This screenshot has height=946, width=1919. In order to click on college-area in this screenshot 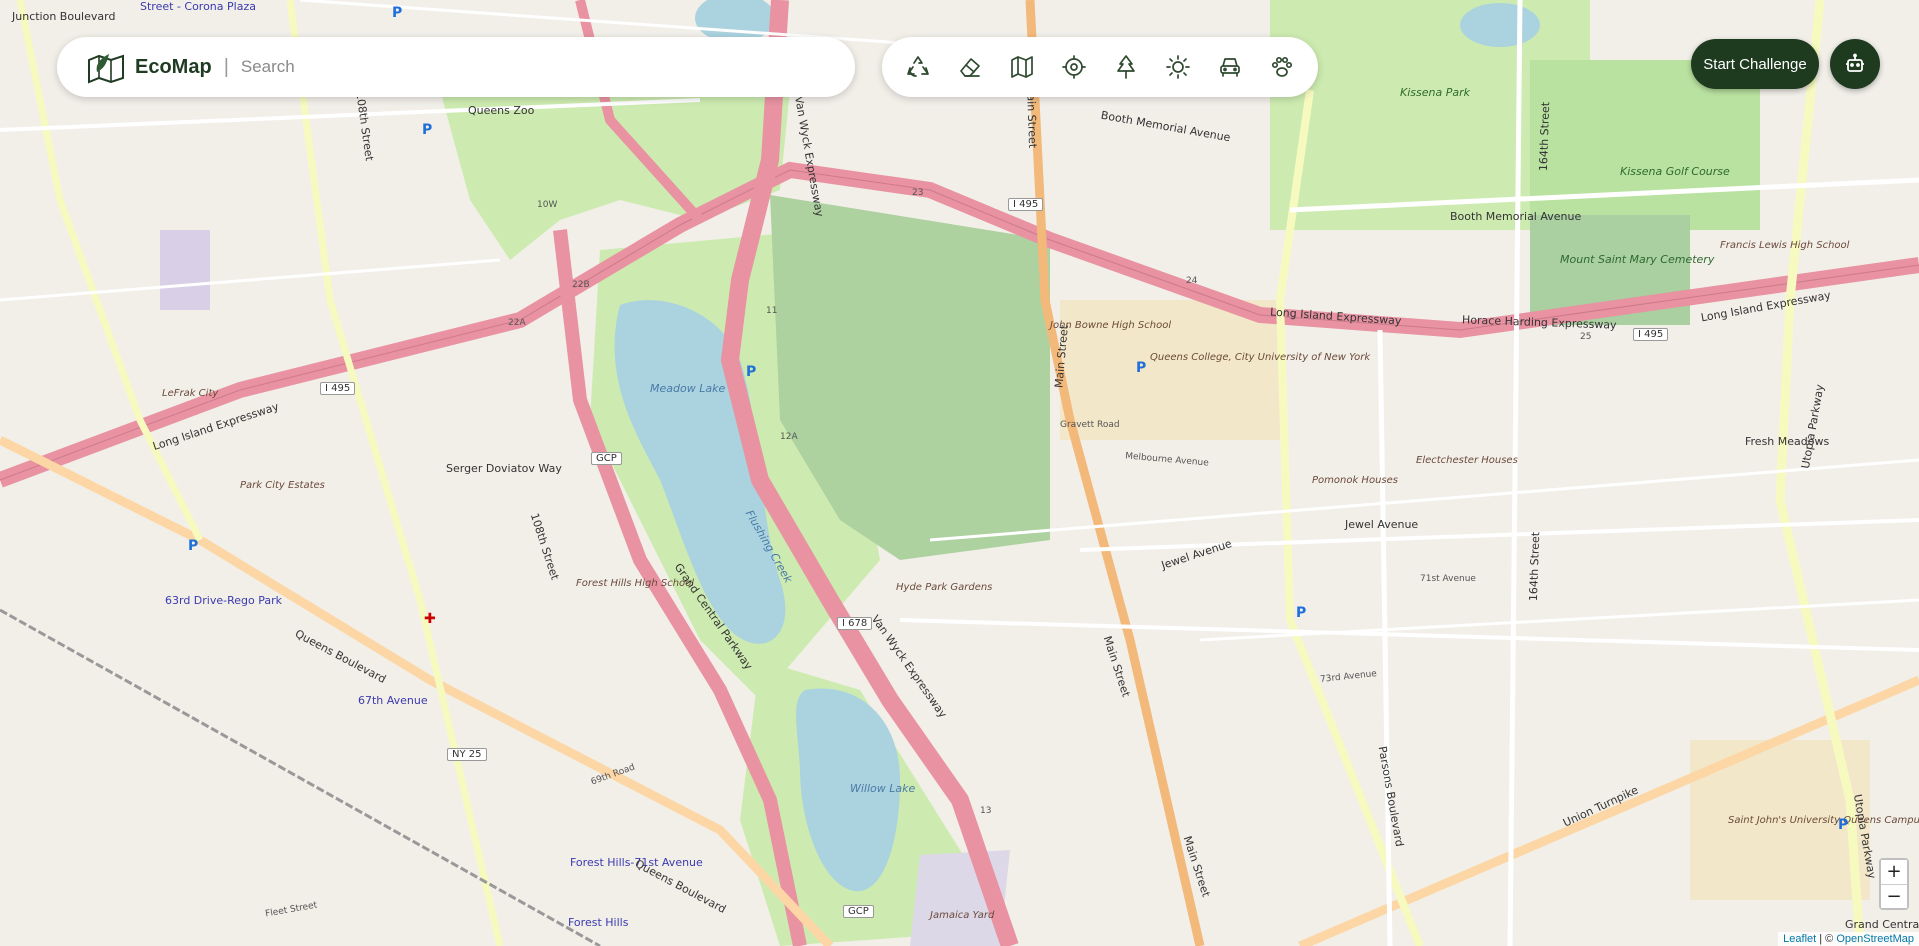, I will do `click(1170, 370)`.